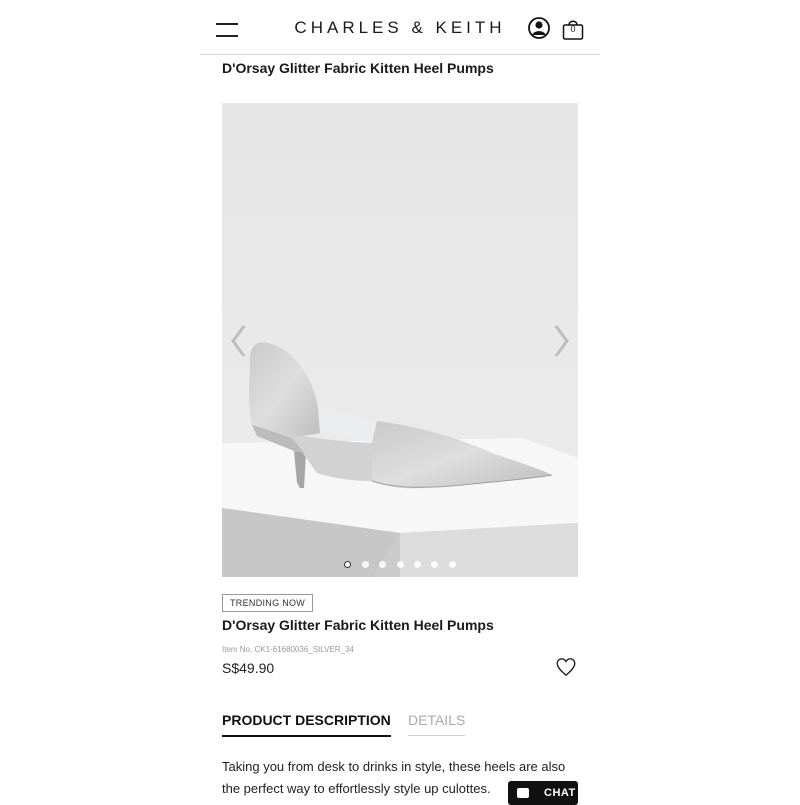  What do you see at coordinates (539, 28) in the screenshot?
I see `user-account-icon` at bounding box center [539, 28].